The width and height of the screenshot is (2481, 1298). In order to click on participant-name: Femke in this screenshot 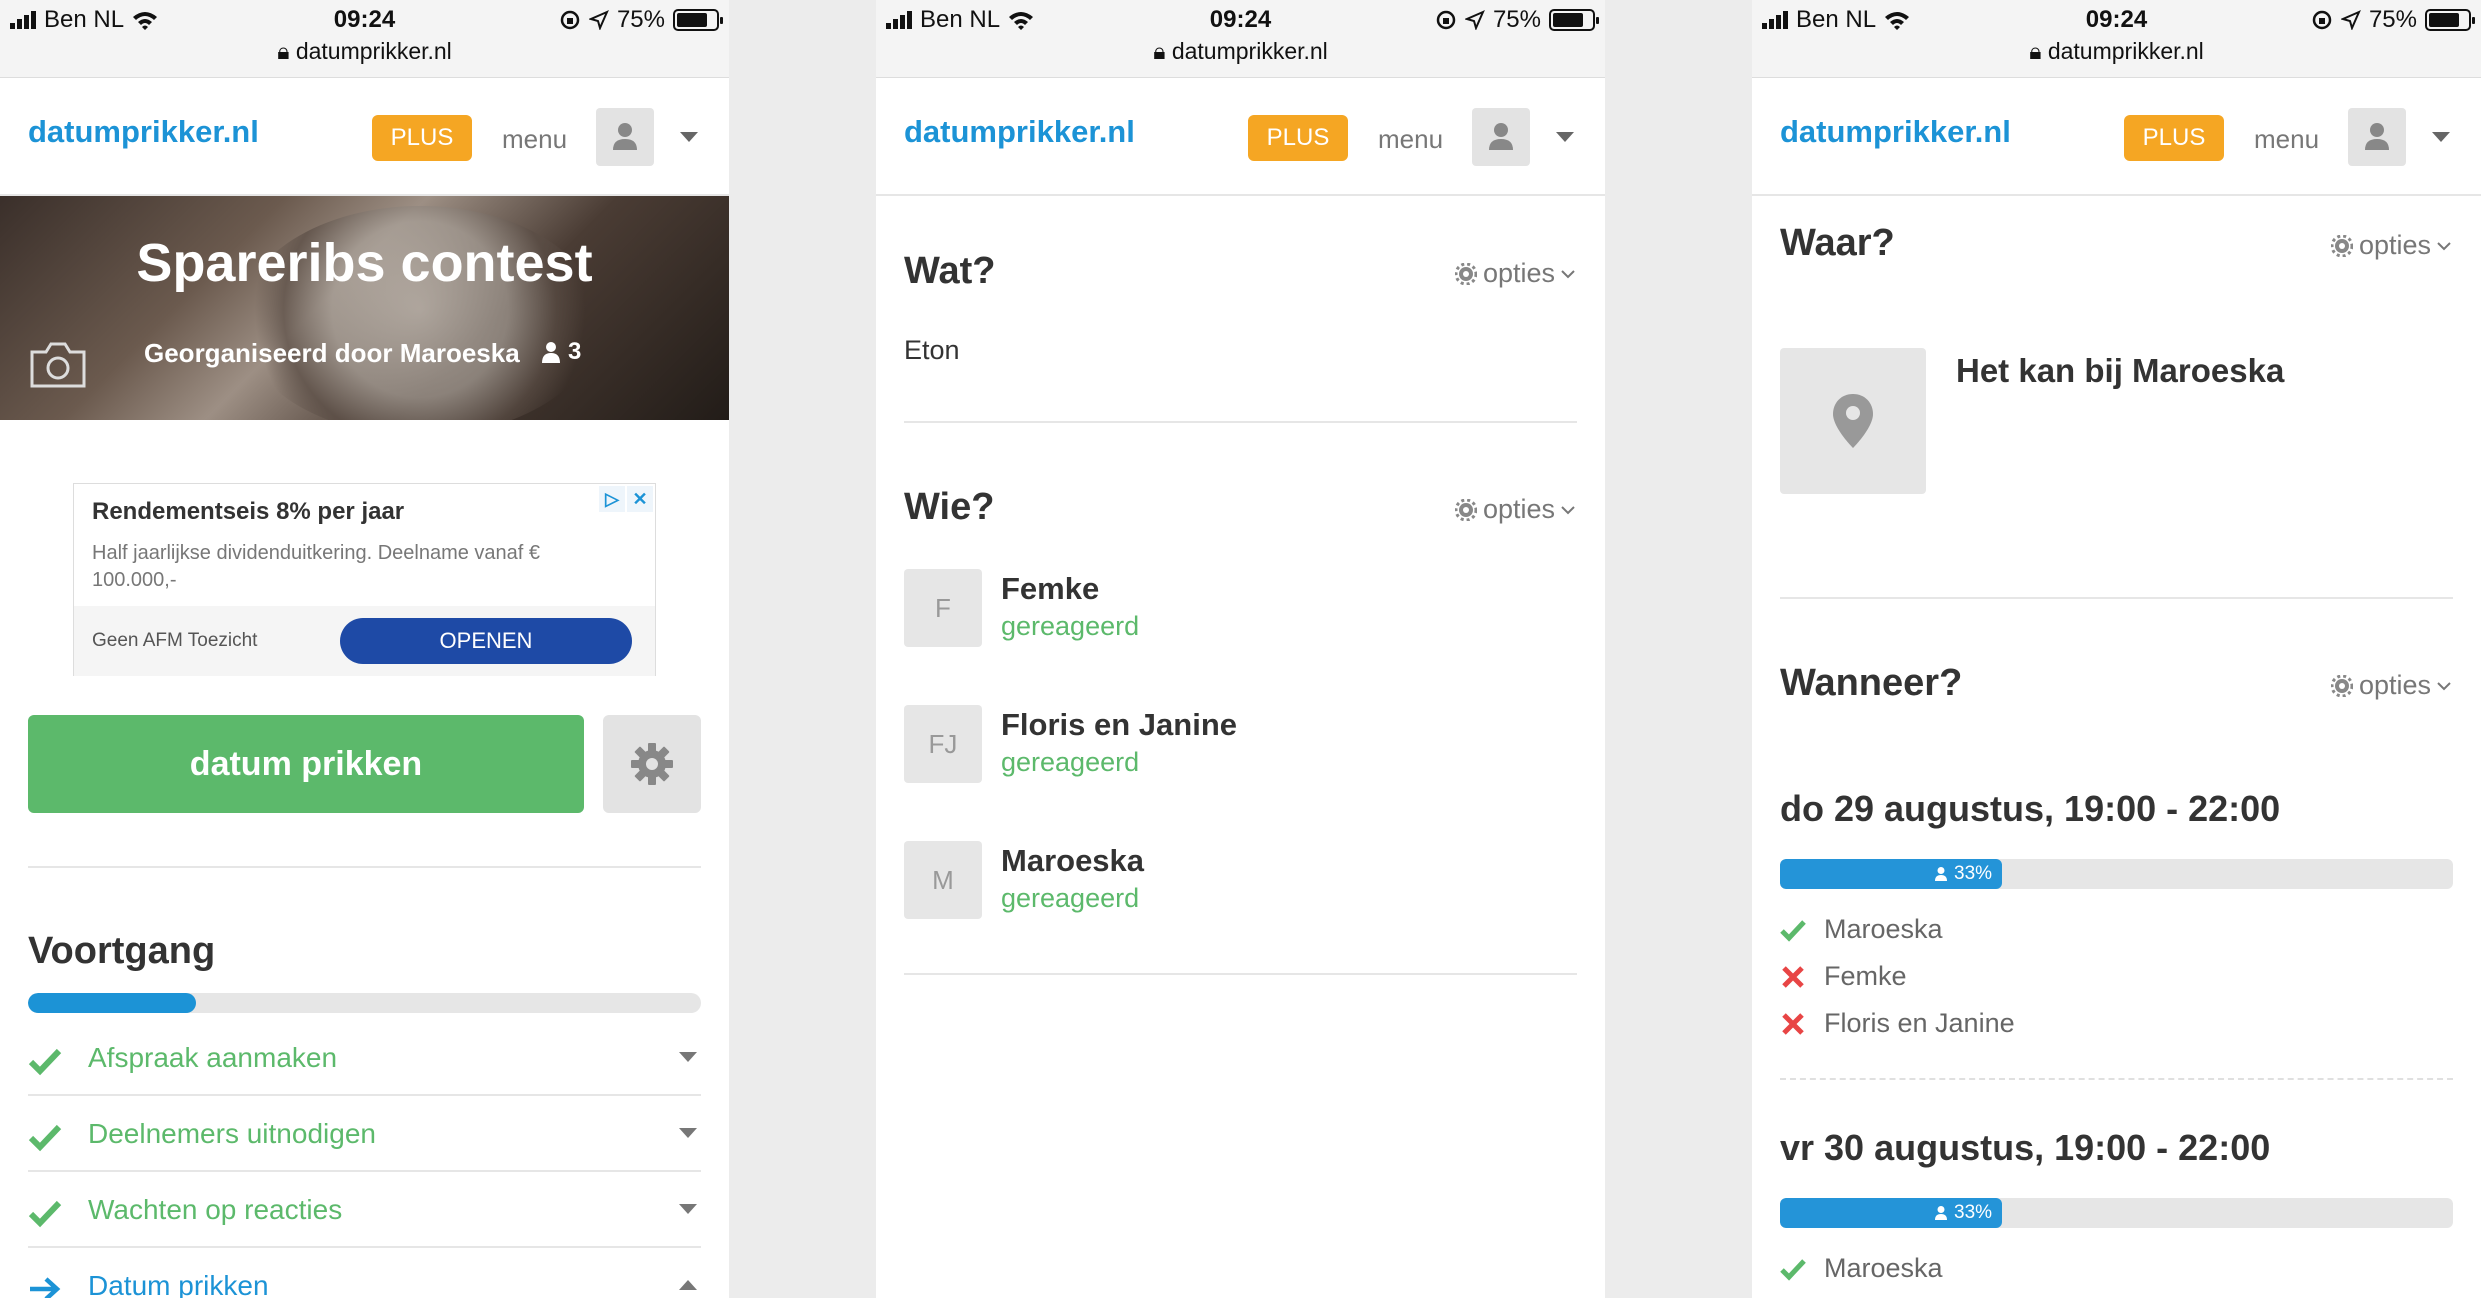, I will do `click(1050, 588)`.